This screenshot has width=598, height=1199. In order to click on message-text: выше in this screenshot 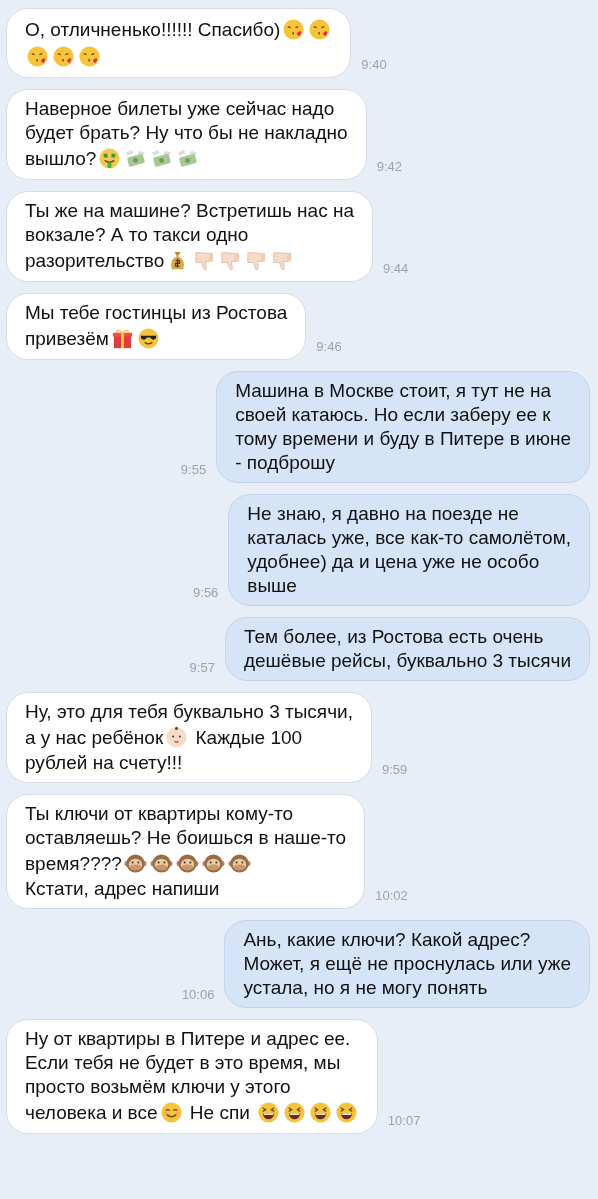, I will do `click(272, 586)`.